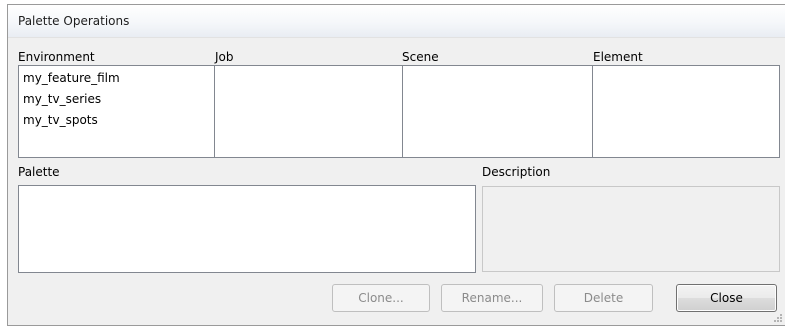 The width and height of the screenshot is (785, 326). I want to click on delete-button: Delete, so click(603, 298).